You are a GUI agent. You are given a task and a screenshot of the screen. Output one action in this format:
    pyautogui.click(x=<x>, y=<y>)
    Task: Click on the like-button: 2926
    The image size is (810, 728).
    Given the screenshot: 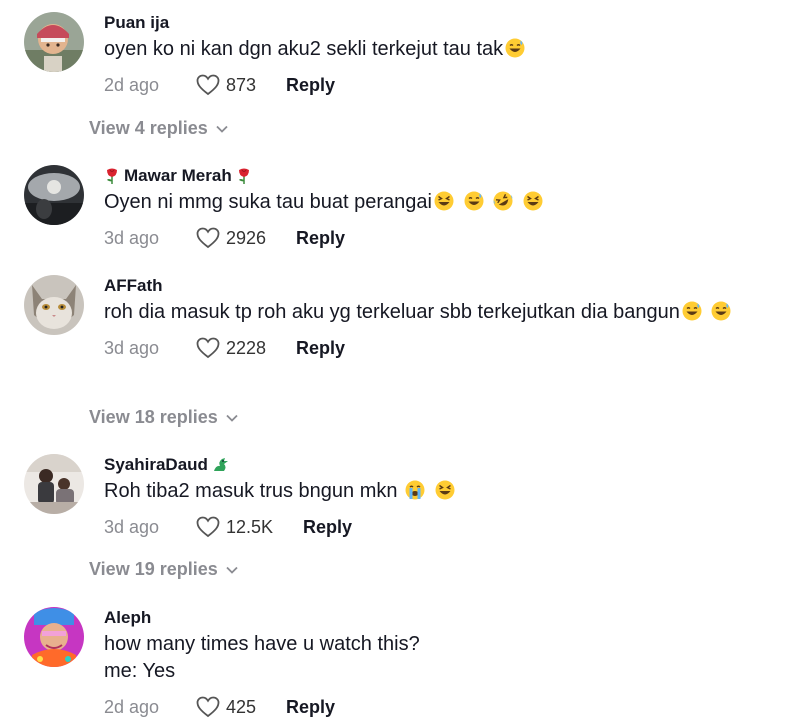 What is the action you would take?
    pyautogui.click(x=231, y=238)
    